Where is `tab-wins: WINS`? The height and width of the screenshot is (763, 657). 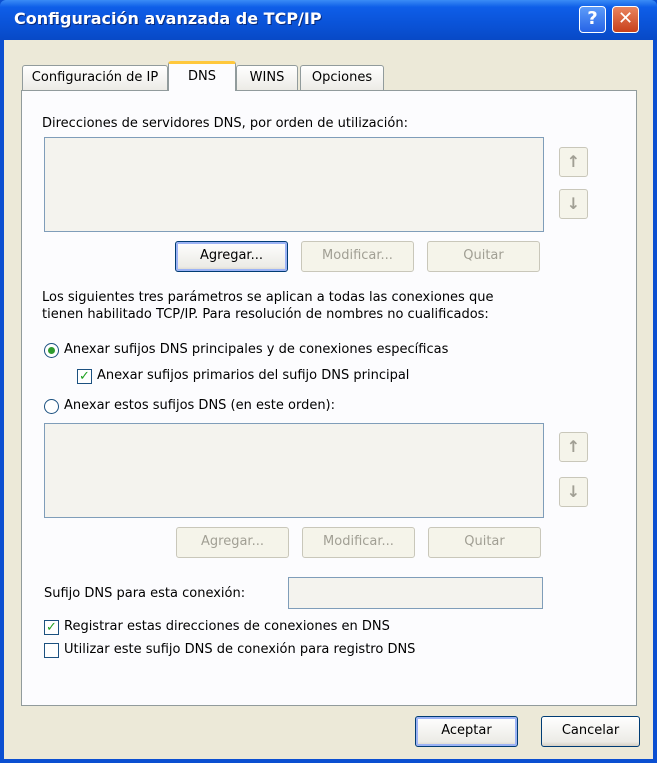
tab-wins: WINS is located at coordinates (267, 77).